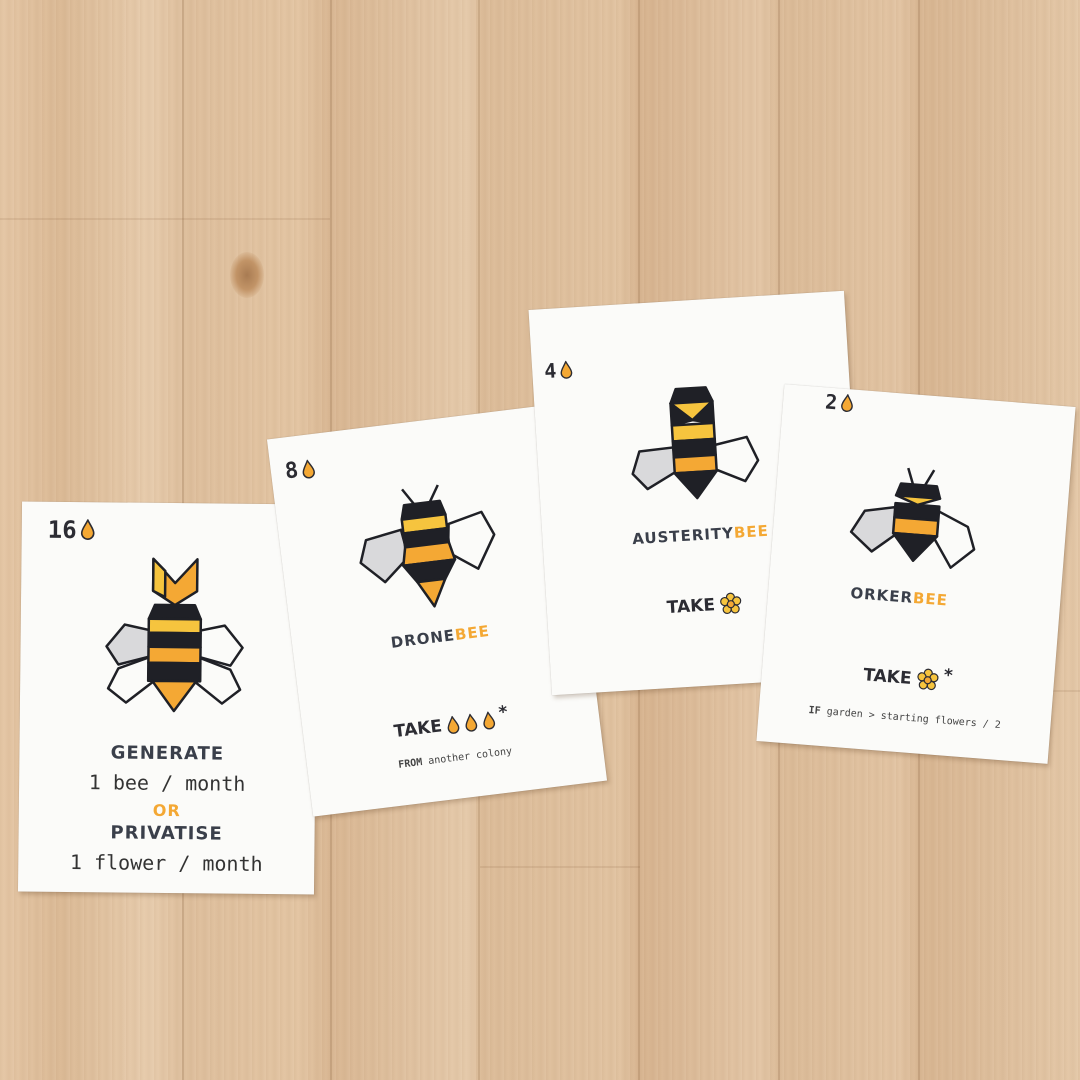  I want to click on card-note: IF garden > starting flowers / 2, so click(905, 718).